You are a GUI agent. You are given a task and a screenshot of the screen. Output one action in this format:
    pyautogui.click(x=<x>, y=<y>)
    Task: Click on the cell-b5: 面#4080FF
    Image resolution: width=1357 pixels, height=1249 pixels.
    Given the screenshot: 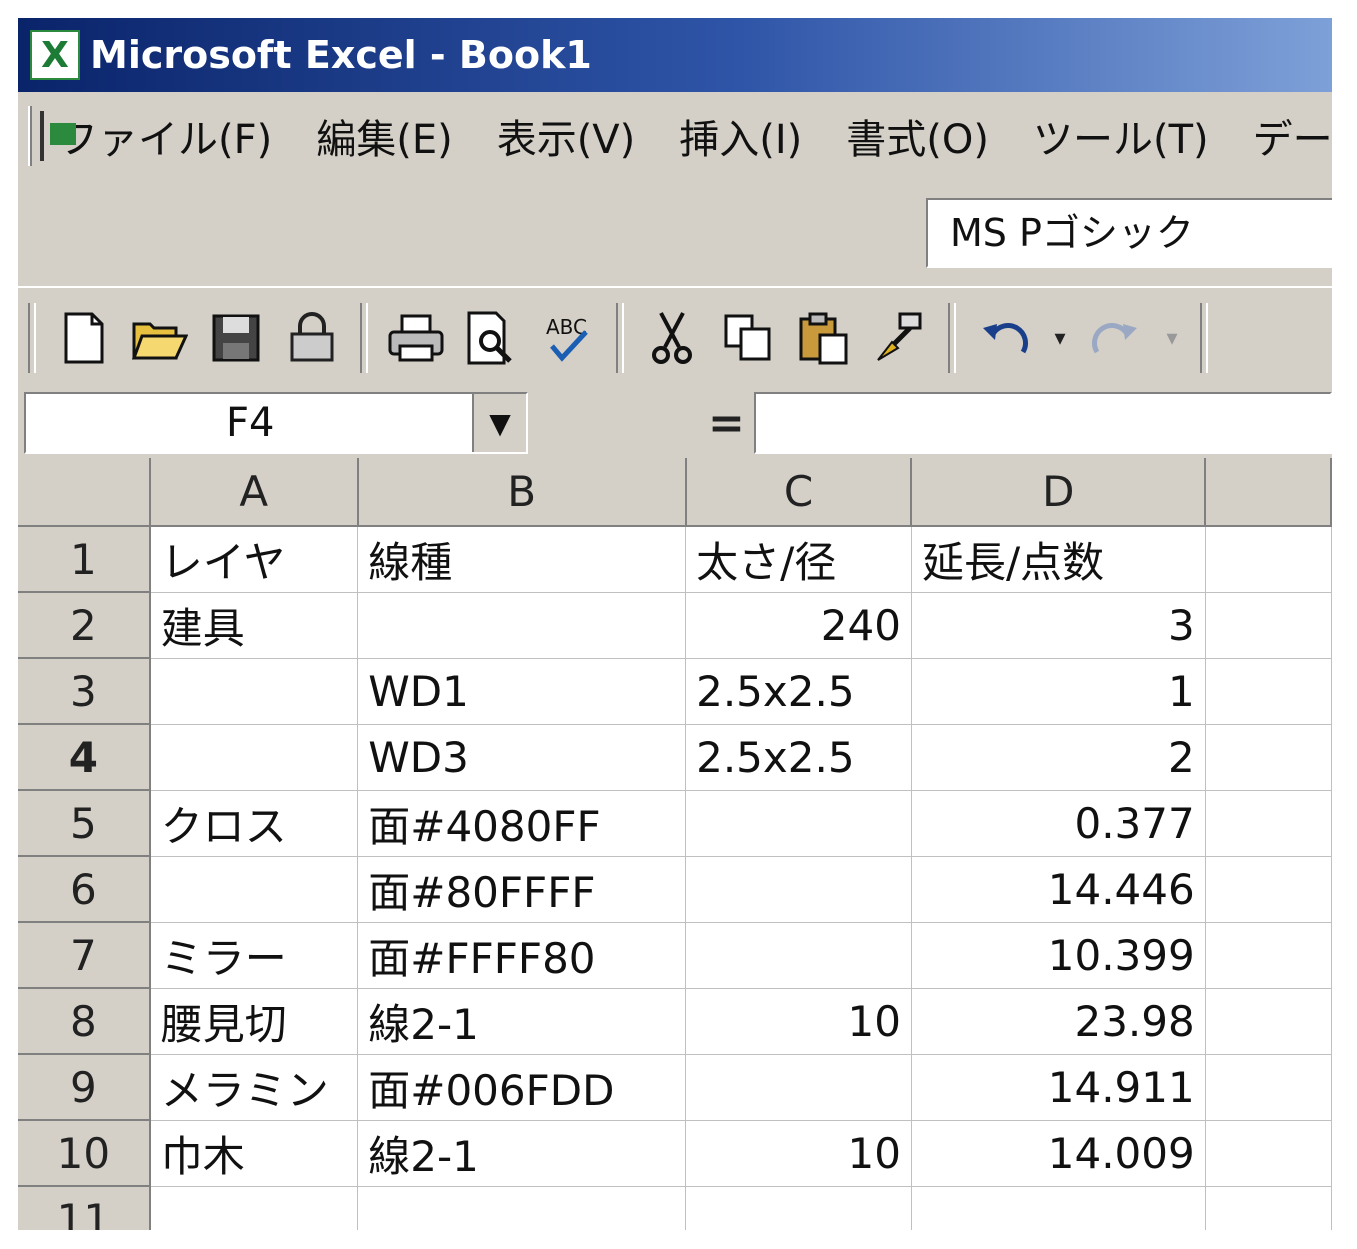 What is the action you would take?
    pyautogui.click(x=522, y=823)
    